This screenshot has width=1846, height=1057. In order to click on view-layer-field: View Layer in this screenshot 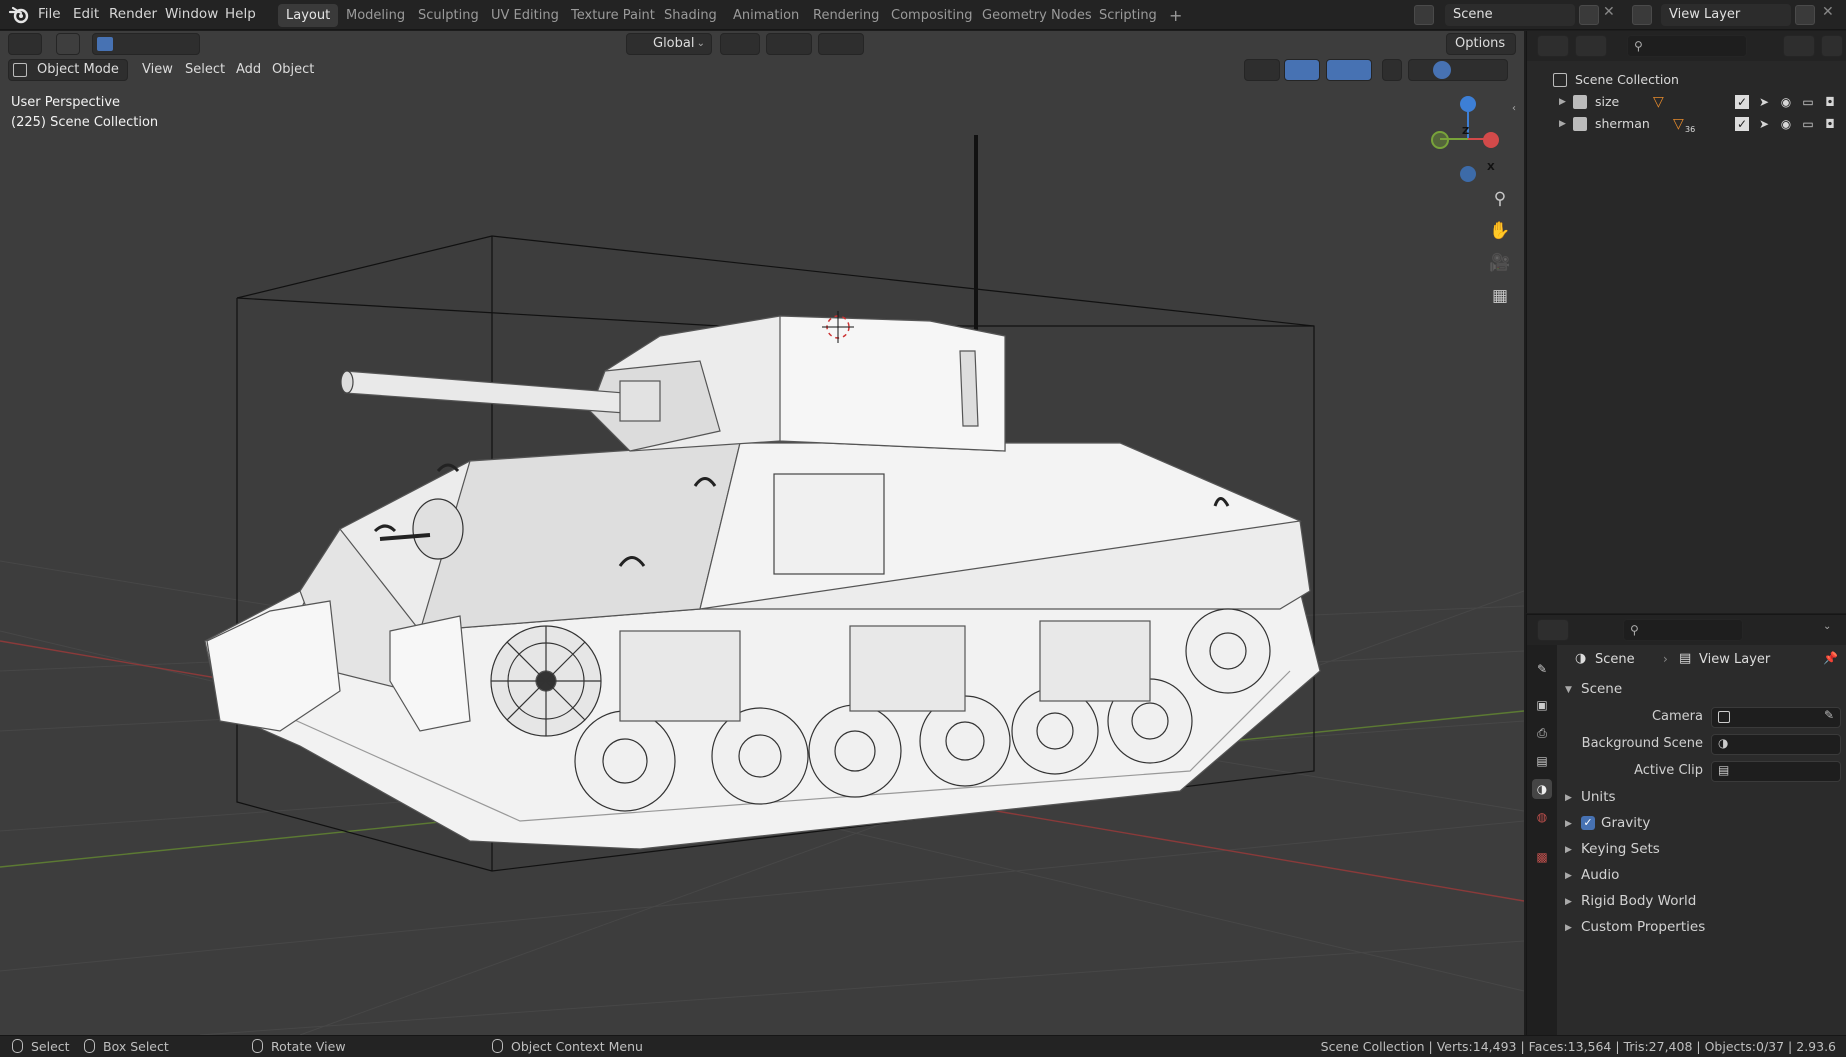, I will do `click(1726, 15)`.